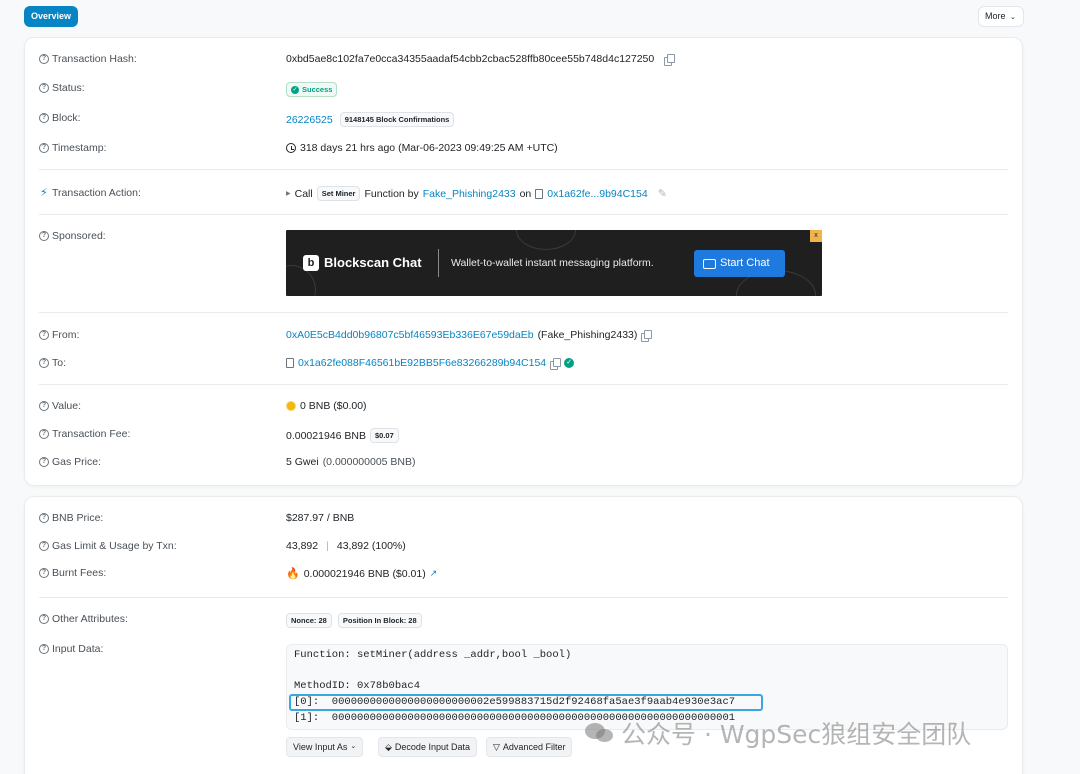  What do you see at coordinates (79, 148) in the screenshot?
I see `timestamp-label: Timestamp:` at bounding box center [79, 148].